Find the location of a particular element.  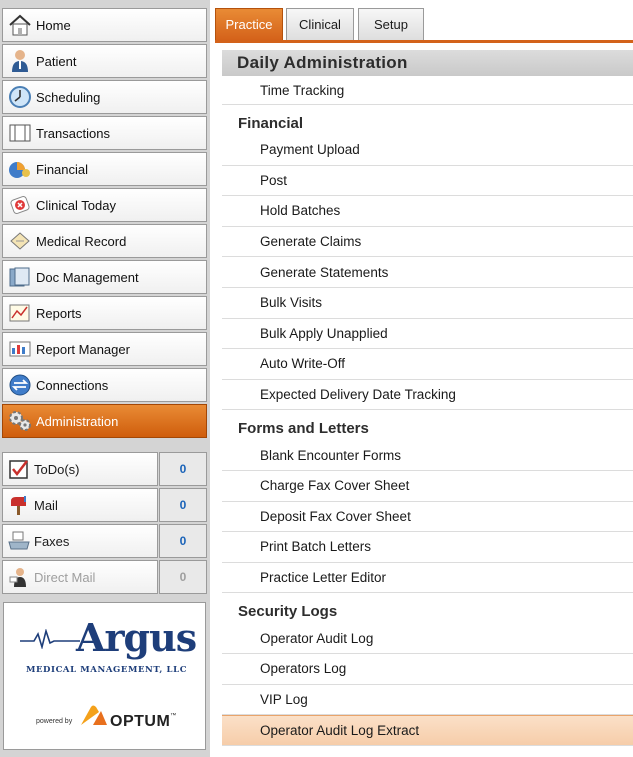

menu-item-vip-log: VIP Log is located at coordinates (427, 700).